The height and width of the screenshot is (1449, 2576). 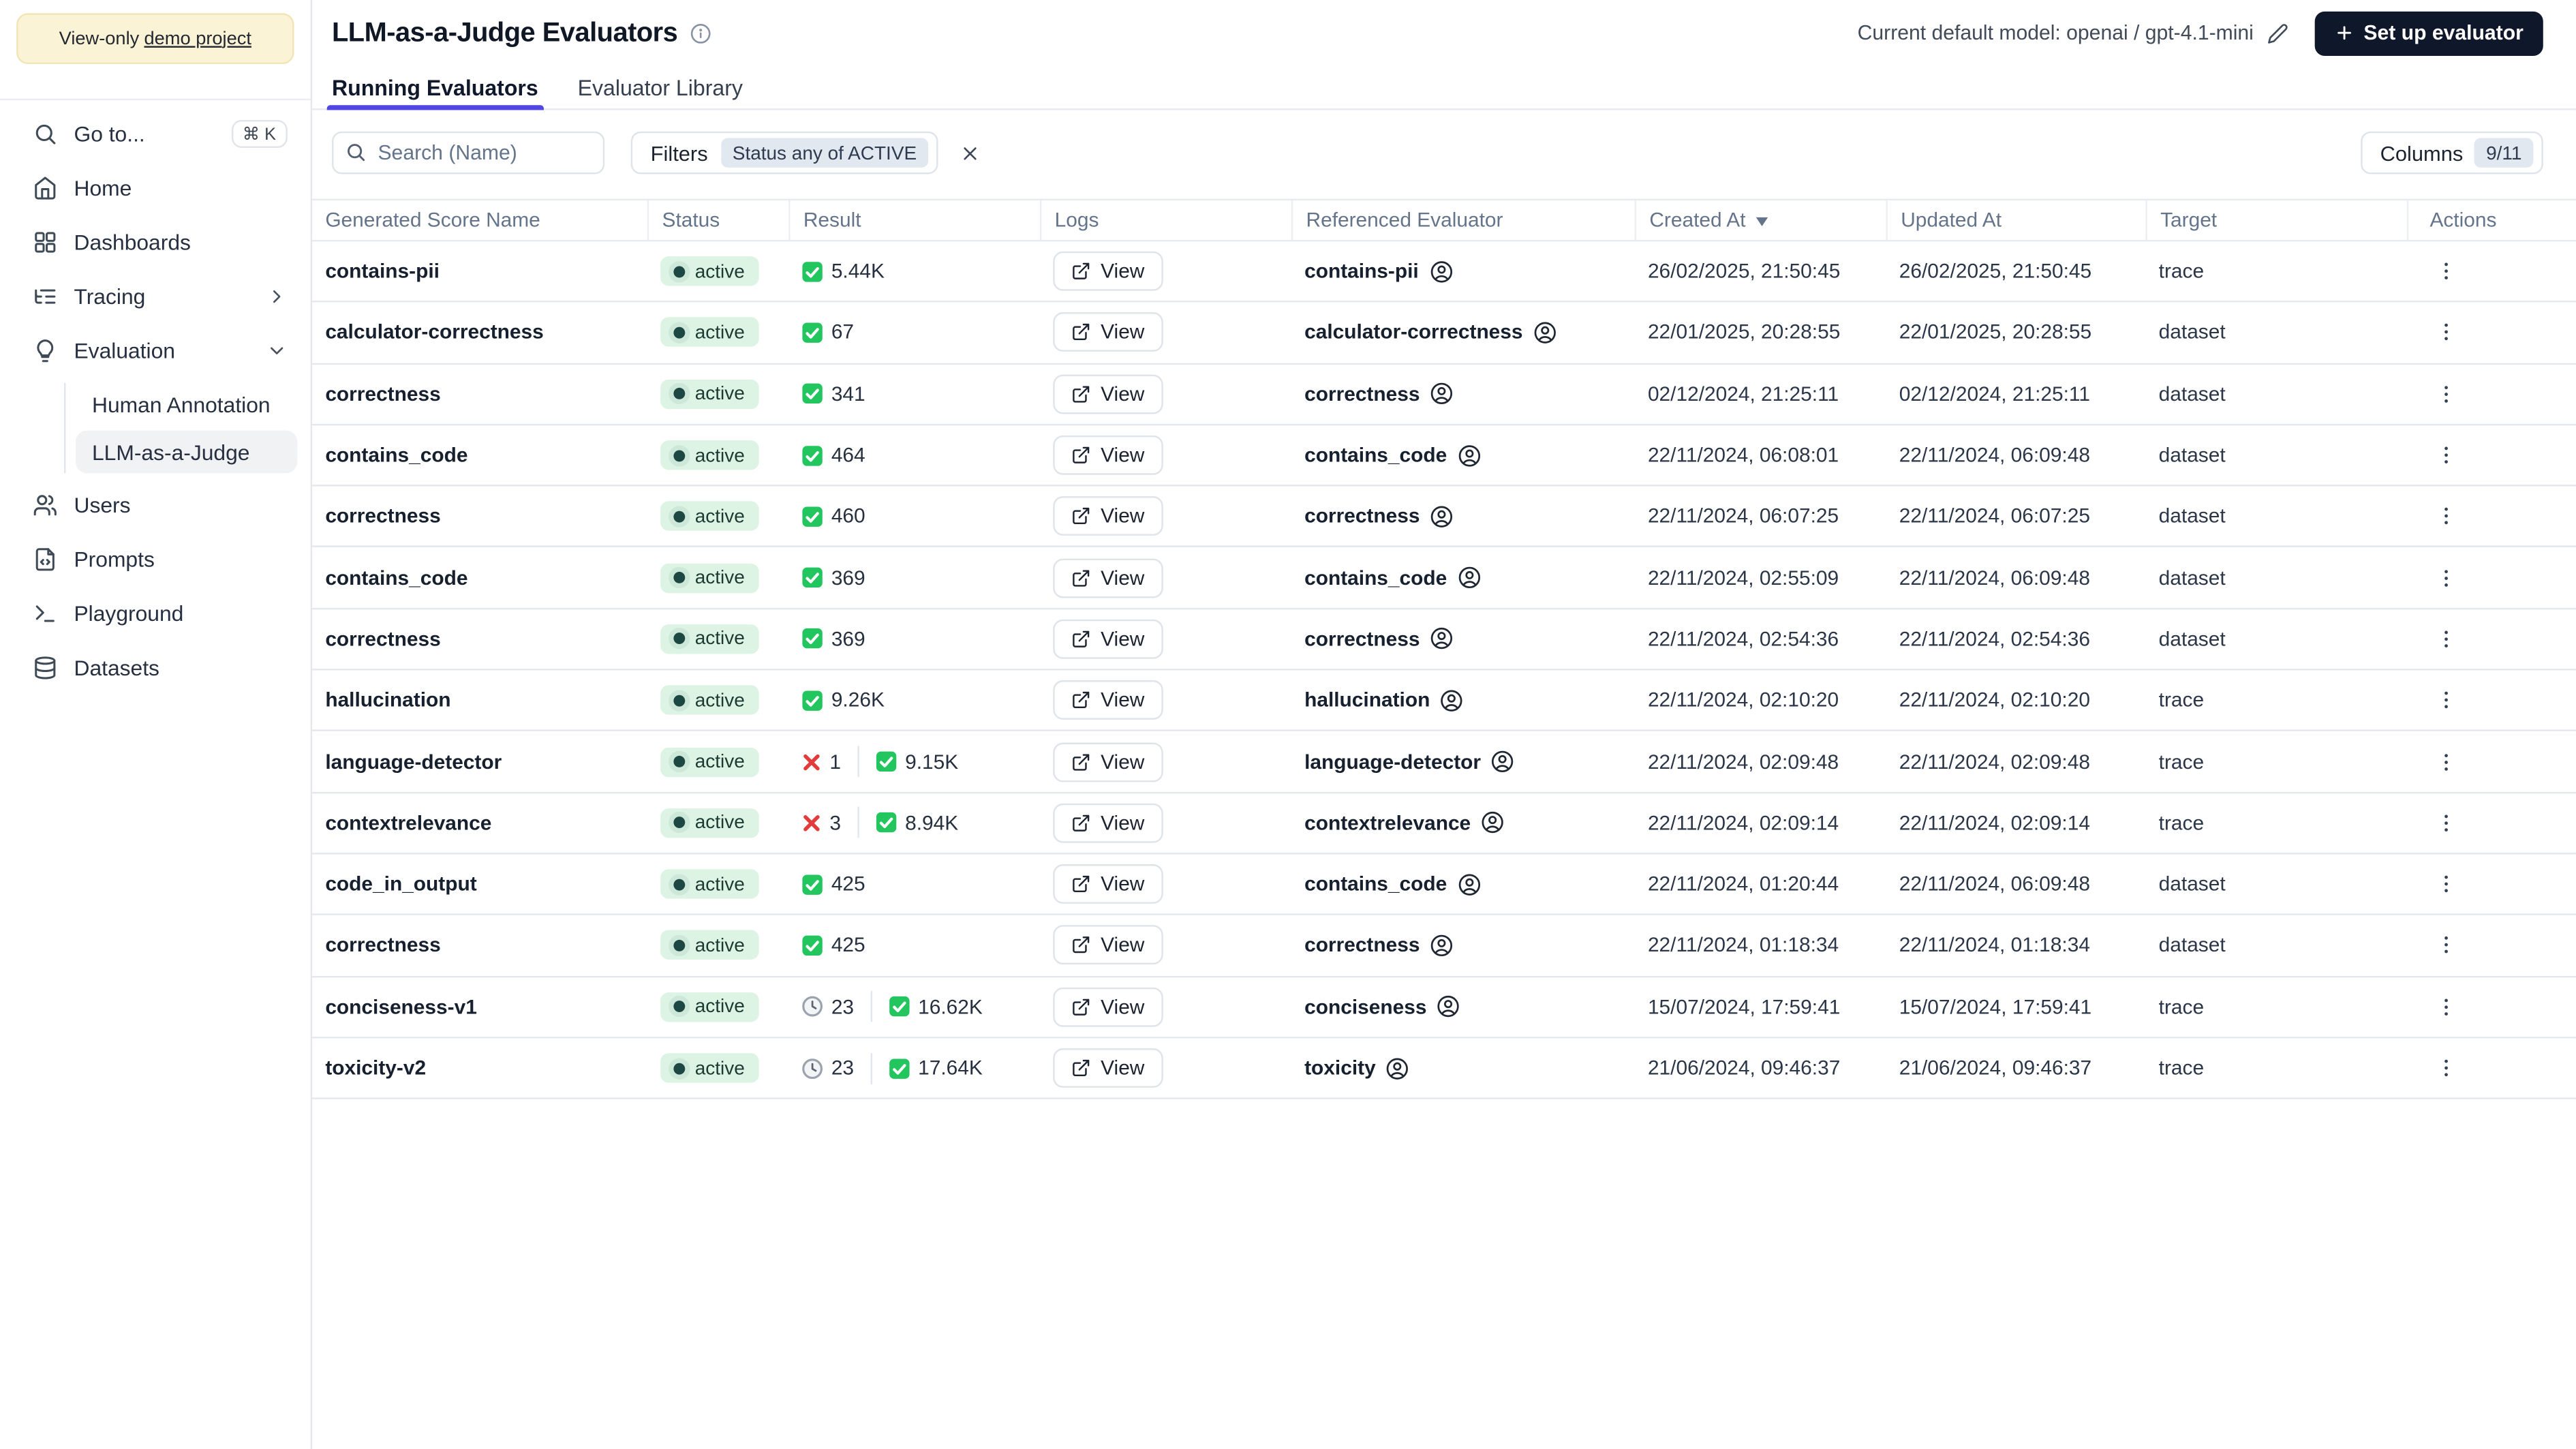 What do you see at coordinates (356, 156) in the screenshot?
I see `search-icon` at bounding box center [356, 156].